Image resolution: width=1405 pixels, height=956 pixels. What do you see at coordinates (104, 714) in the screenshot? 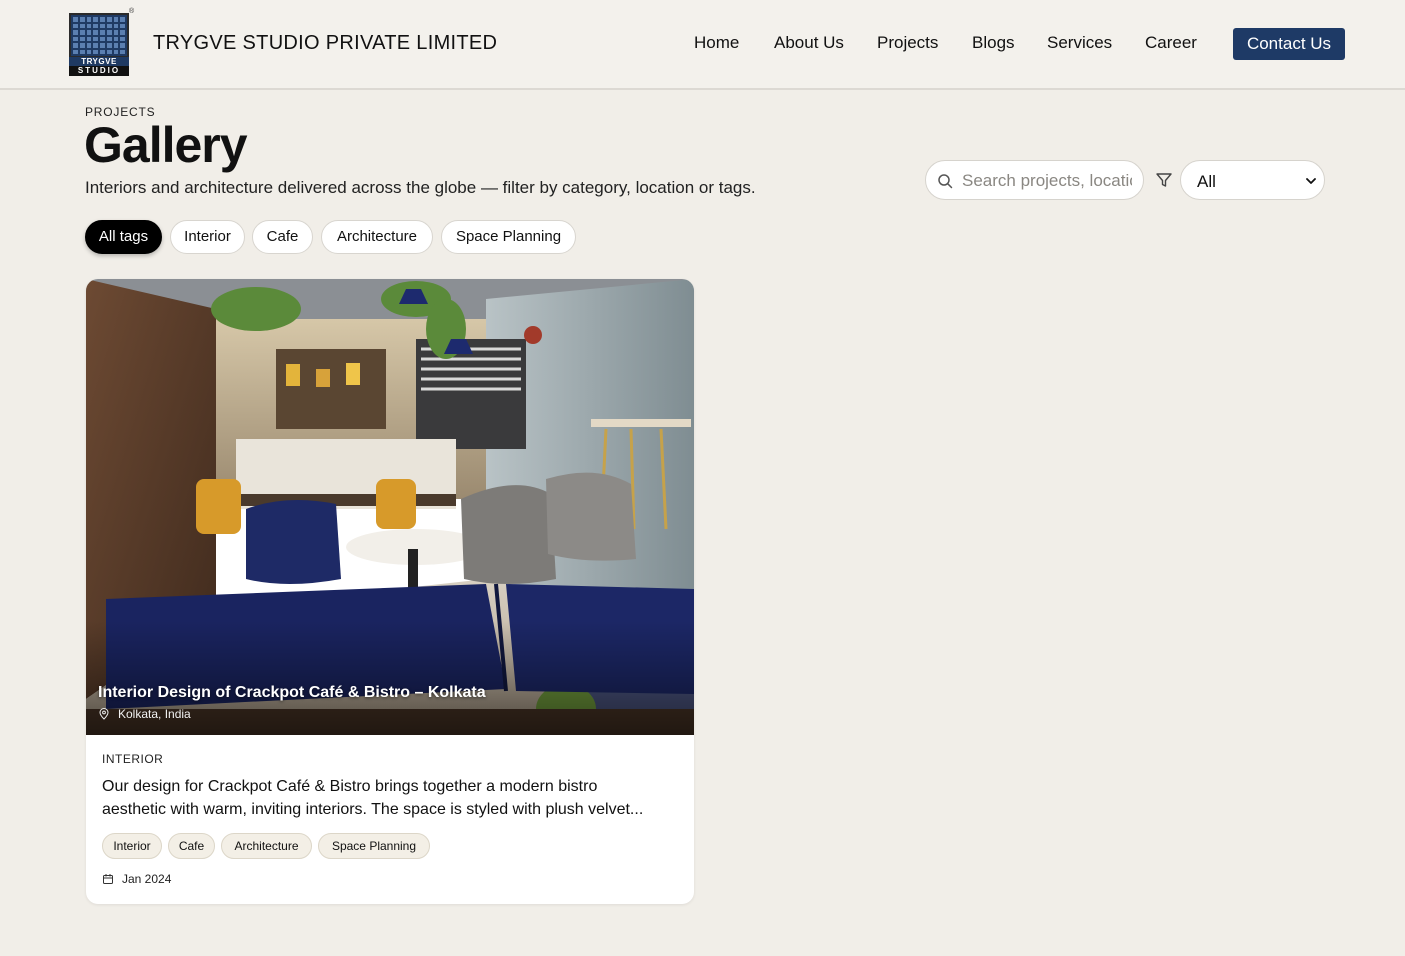
I see `location-pin-icon` at bounding box center [104, 714].